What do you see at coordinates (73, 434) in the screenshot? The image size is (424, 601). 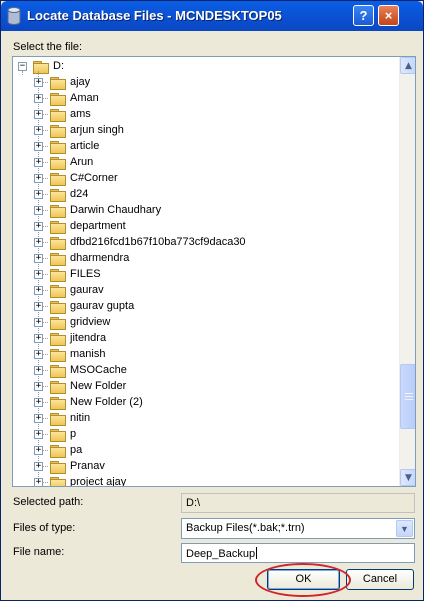 I see `tree-folder-label: p` at bounding box center [73, 434].